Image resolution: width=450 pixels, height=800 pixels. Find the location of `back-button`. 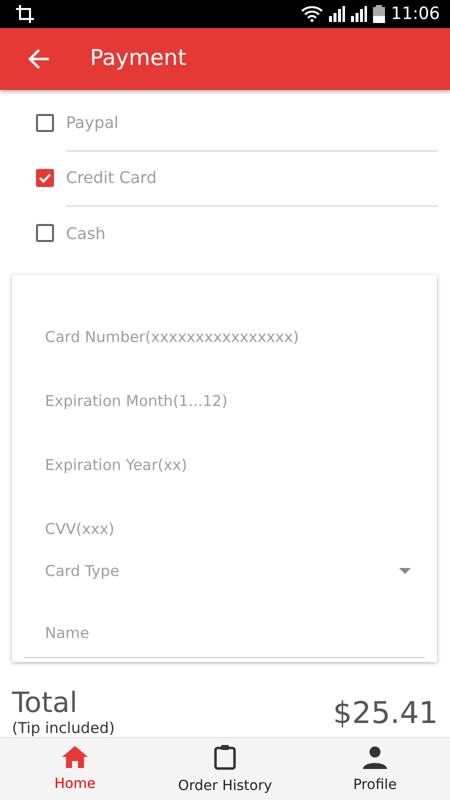

back-button is located at coordinates (39, 58).